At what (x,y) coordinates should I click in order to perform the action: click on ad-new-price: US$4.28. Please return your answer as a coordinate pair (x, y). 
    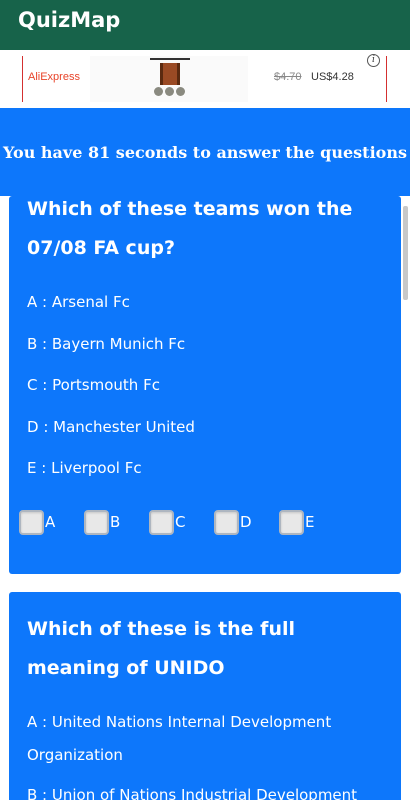
    Looking at the image, I should click on (332, 77).